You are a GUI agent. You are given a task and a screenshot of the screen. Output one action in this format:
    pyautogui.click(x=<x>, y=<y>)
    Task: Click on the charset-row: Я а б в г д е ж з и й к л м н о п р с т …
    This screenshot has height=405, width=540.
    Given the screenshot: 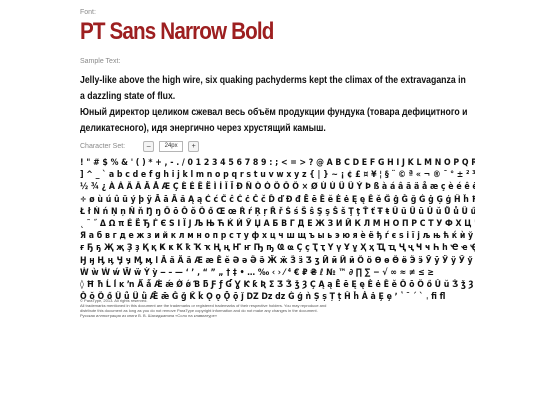 What is the action you would take?
    pyautogui.click(x=277, y=236)
    